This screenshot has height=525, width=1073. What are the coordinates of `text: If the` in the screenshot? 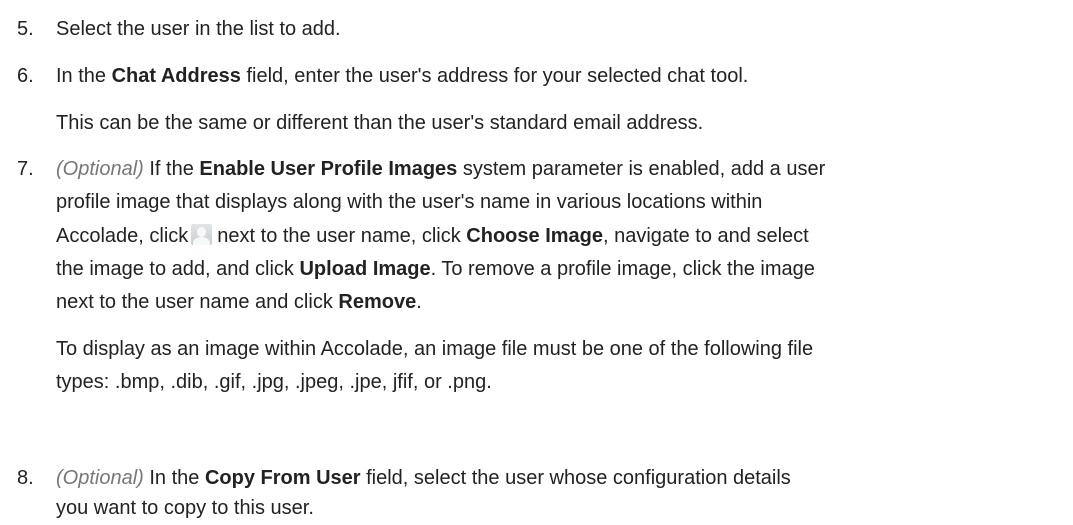 It's located at (171, 169).